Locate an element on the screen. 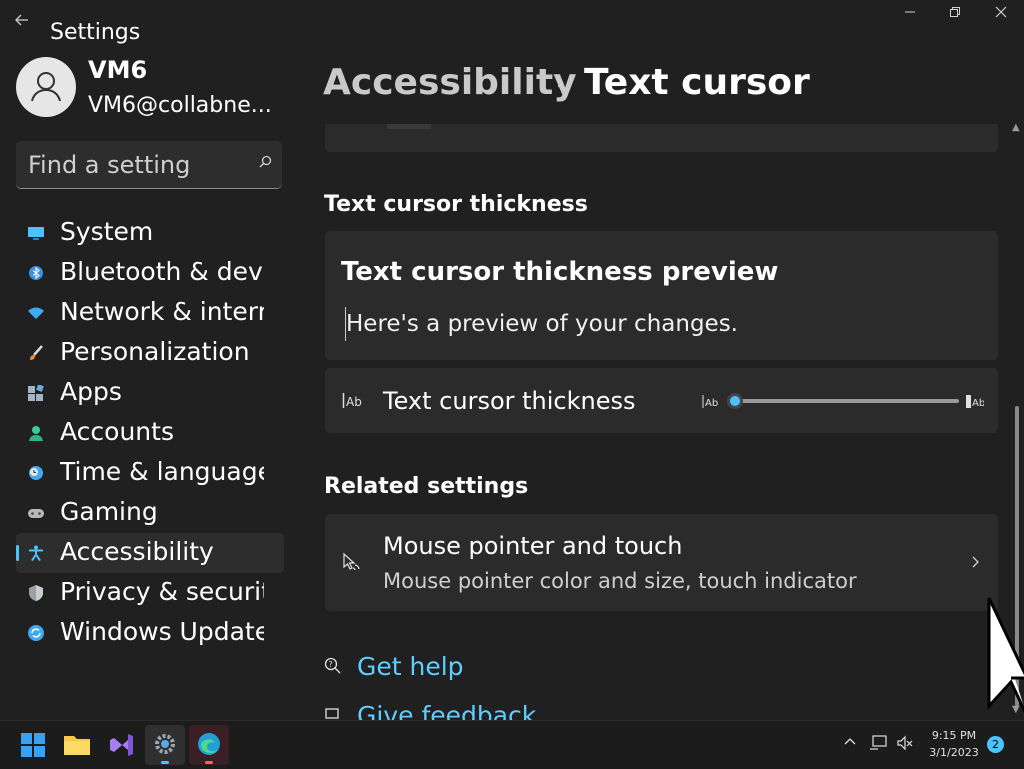  sidebar-item-personalization: Personalization is located at coordinates (150, 353).